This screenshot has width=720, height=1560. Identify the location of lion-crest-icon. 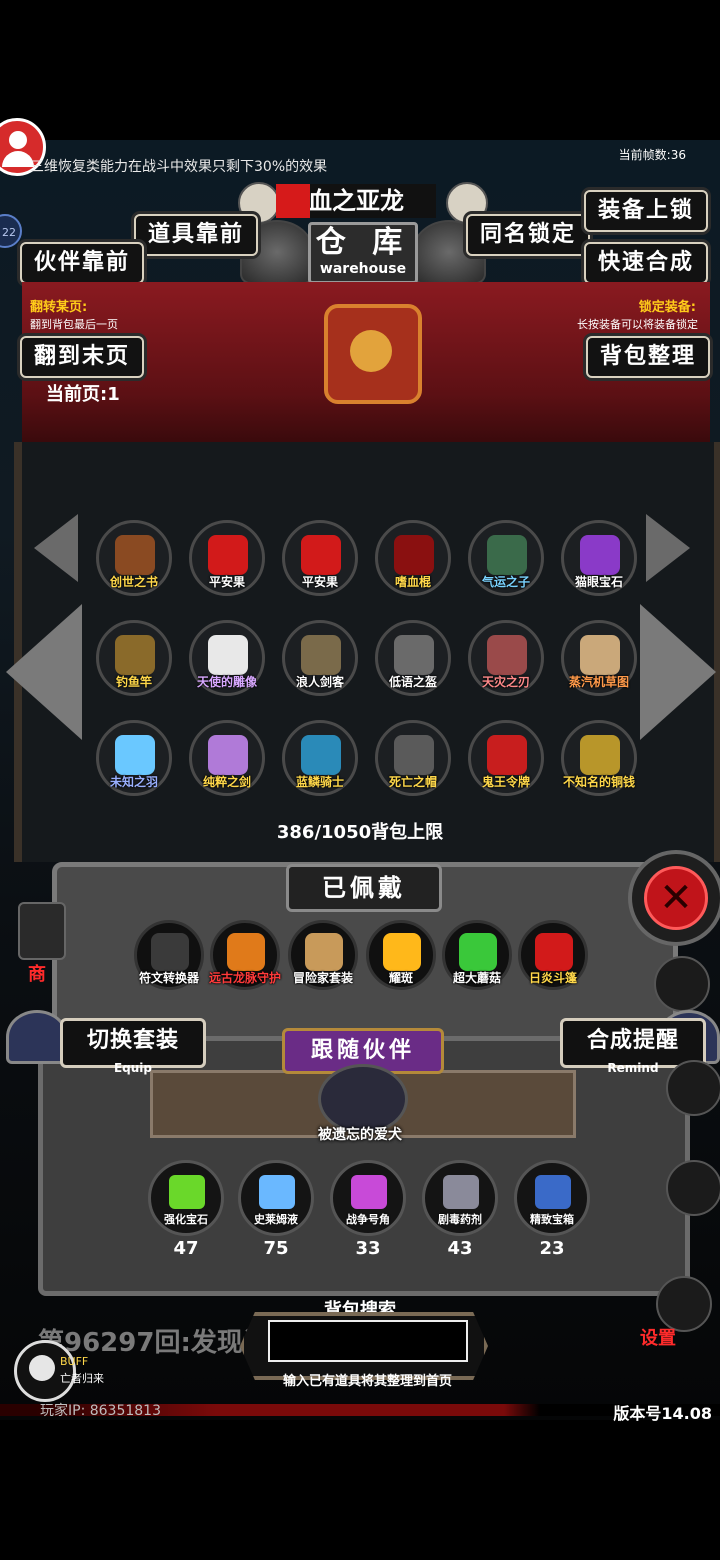
(373, 354).